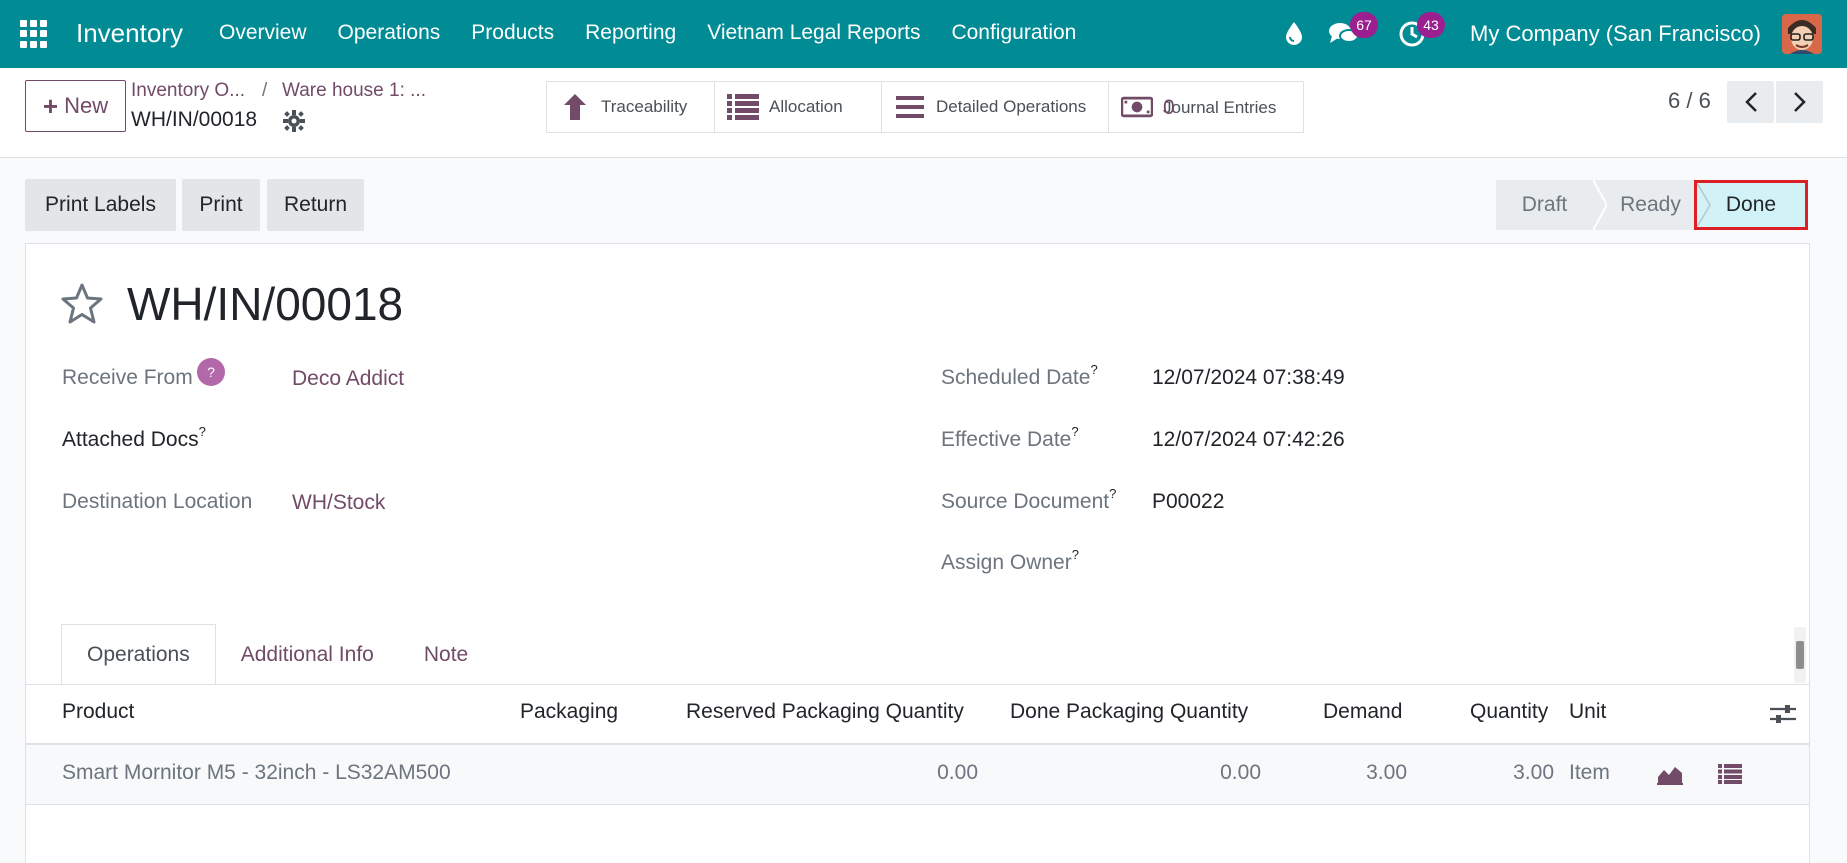 The width and height of the screenshot is (1847, 863). I want to click on allocation-button: Allocation, so click(798, 107).